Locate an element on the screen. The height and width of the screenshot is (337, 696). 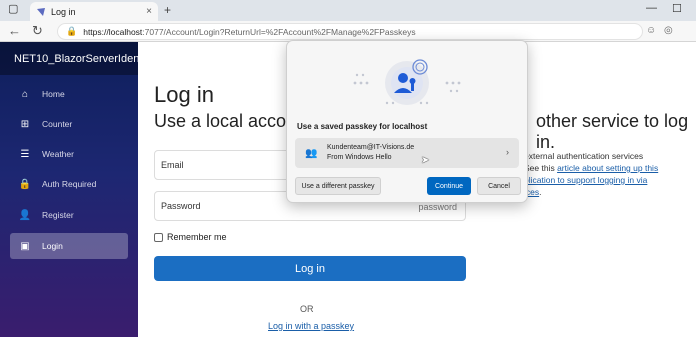
home-icon: ⌂ is located at coordinates (25, 94).